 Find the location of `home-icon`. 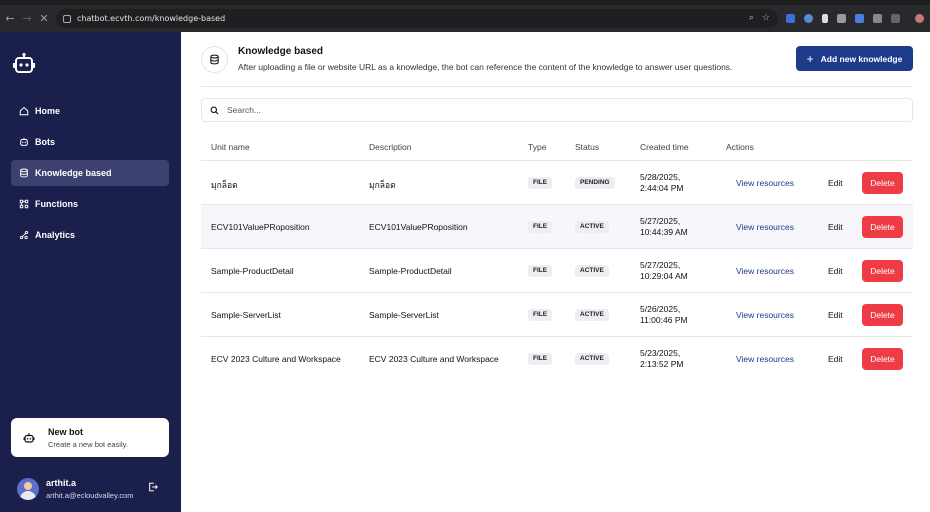

home-icon is located at coordinates (24, 111).